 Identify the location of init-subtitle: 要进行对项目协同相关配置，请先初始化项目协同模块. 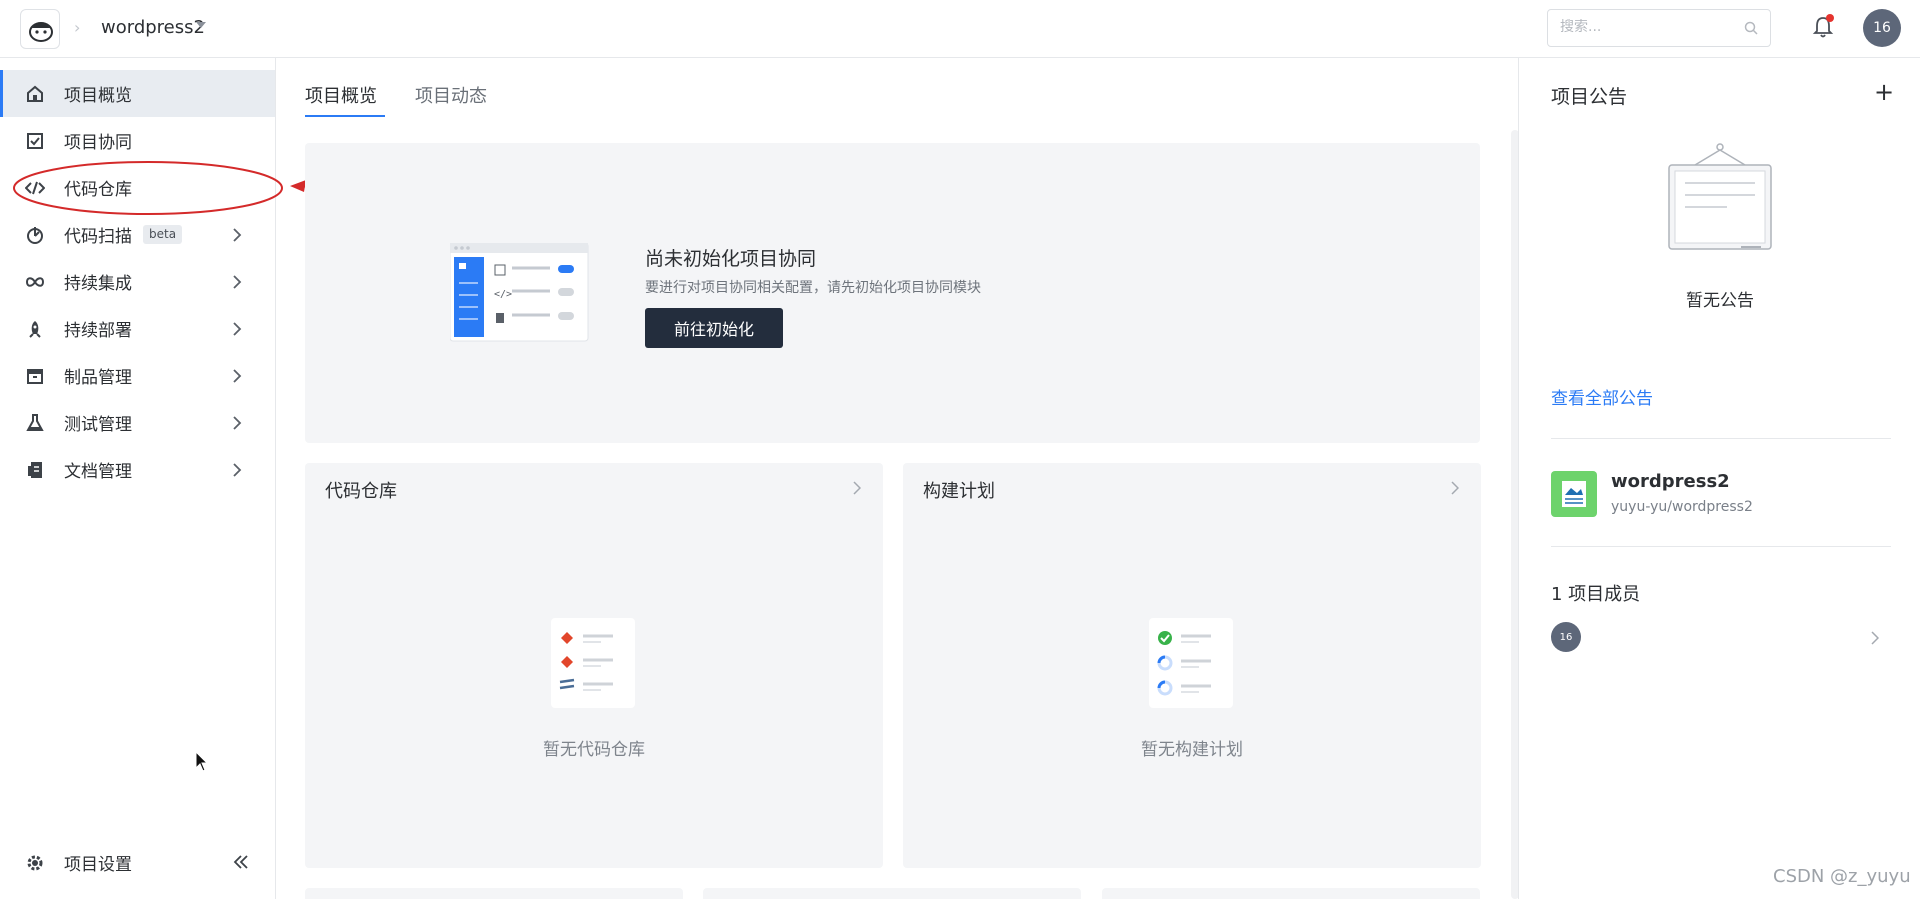
(813, 288).